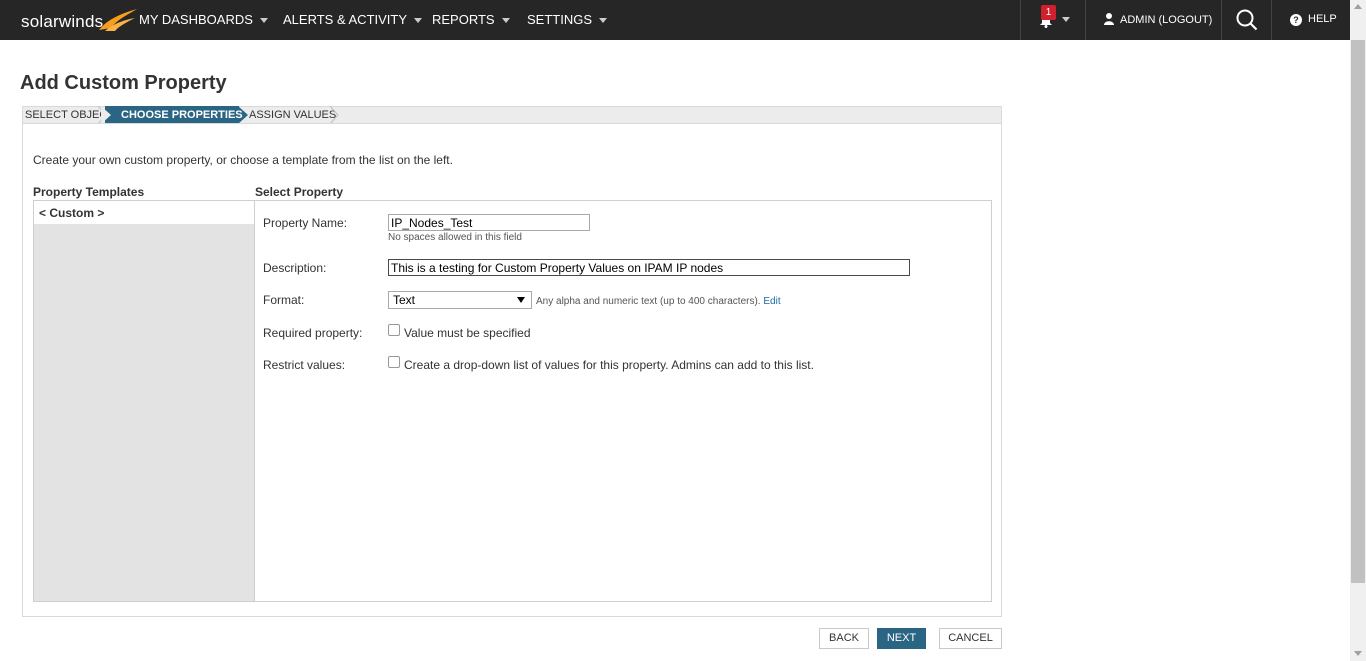 This screenshot has width=1366, height=661. Describe the element at coordinates (394, 330) in the screenshot. I see `required-checkbox` at that location.